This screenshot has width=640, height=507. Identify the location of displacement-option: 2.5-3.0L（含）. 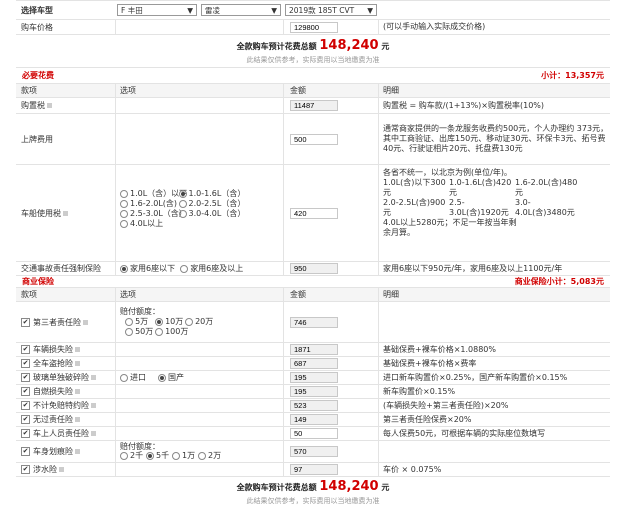
(153, 214).